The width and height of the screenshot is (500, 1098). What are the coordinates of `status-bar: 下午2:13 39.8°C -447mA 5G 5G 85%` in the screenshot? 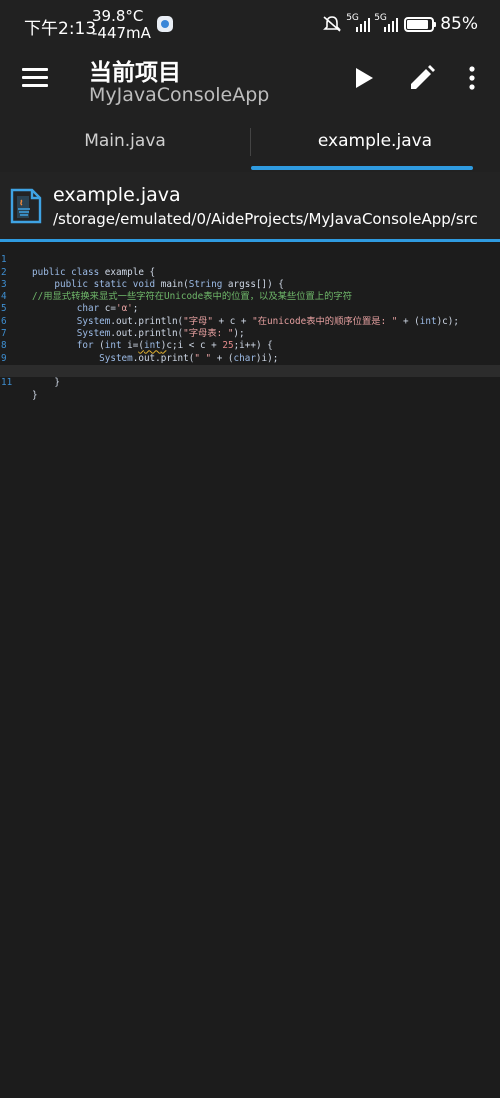 It's located at (250, 24).